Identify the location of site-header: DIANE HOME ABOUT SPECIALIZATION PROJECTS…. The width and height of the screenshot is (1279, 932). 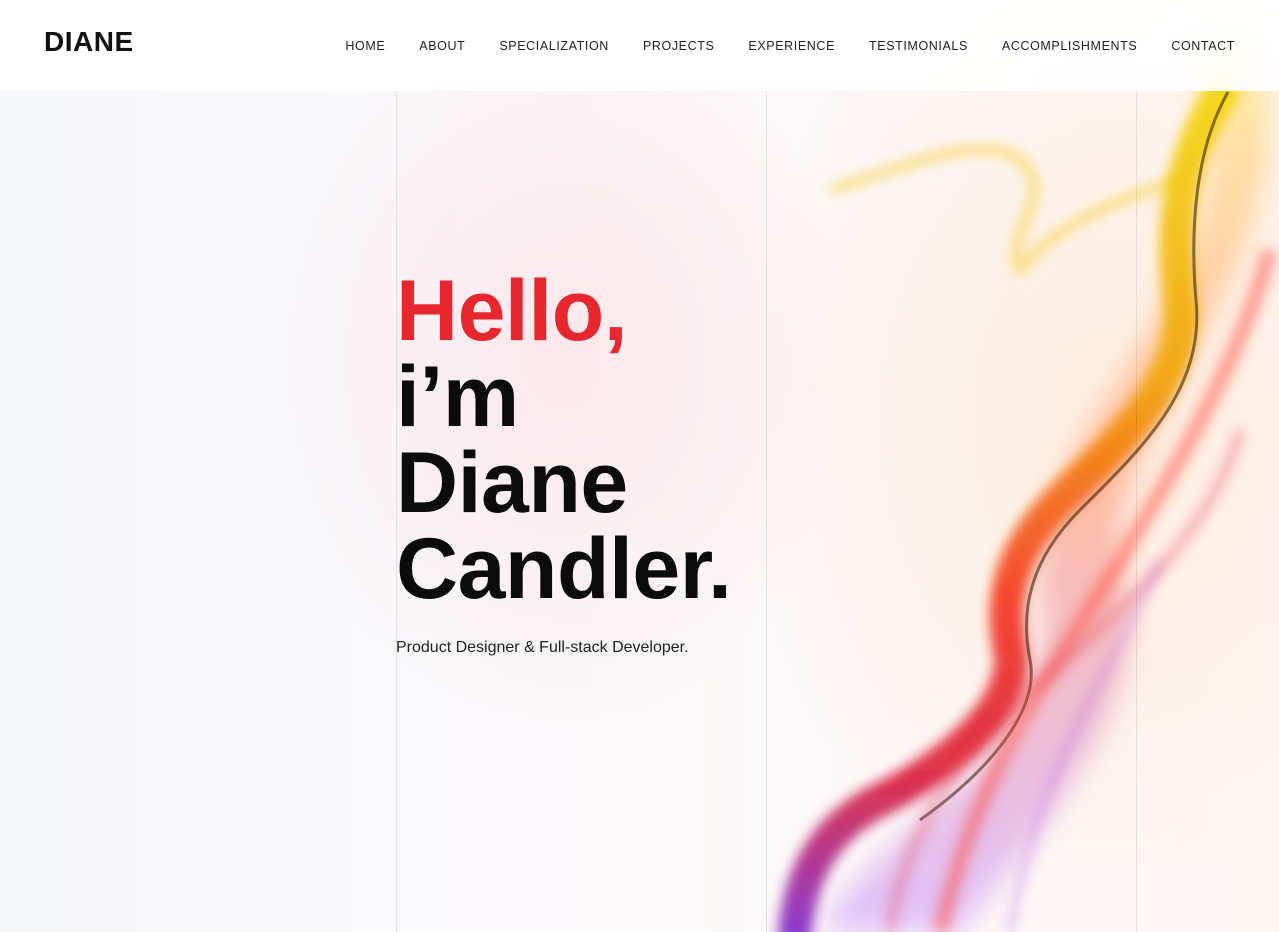
(639, 45).